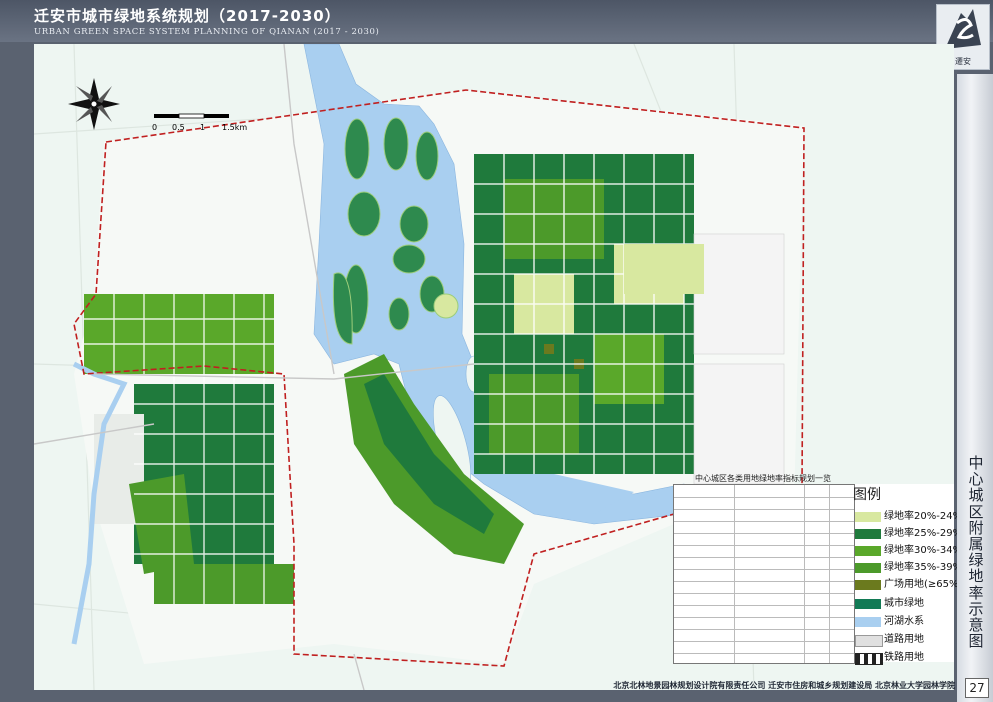 The height and width of the screenshot is (702, 993). I want to click on legend-item: 绿地率35%-39%, so click(908, 568).